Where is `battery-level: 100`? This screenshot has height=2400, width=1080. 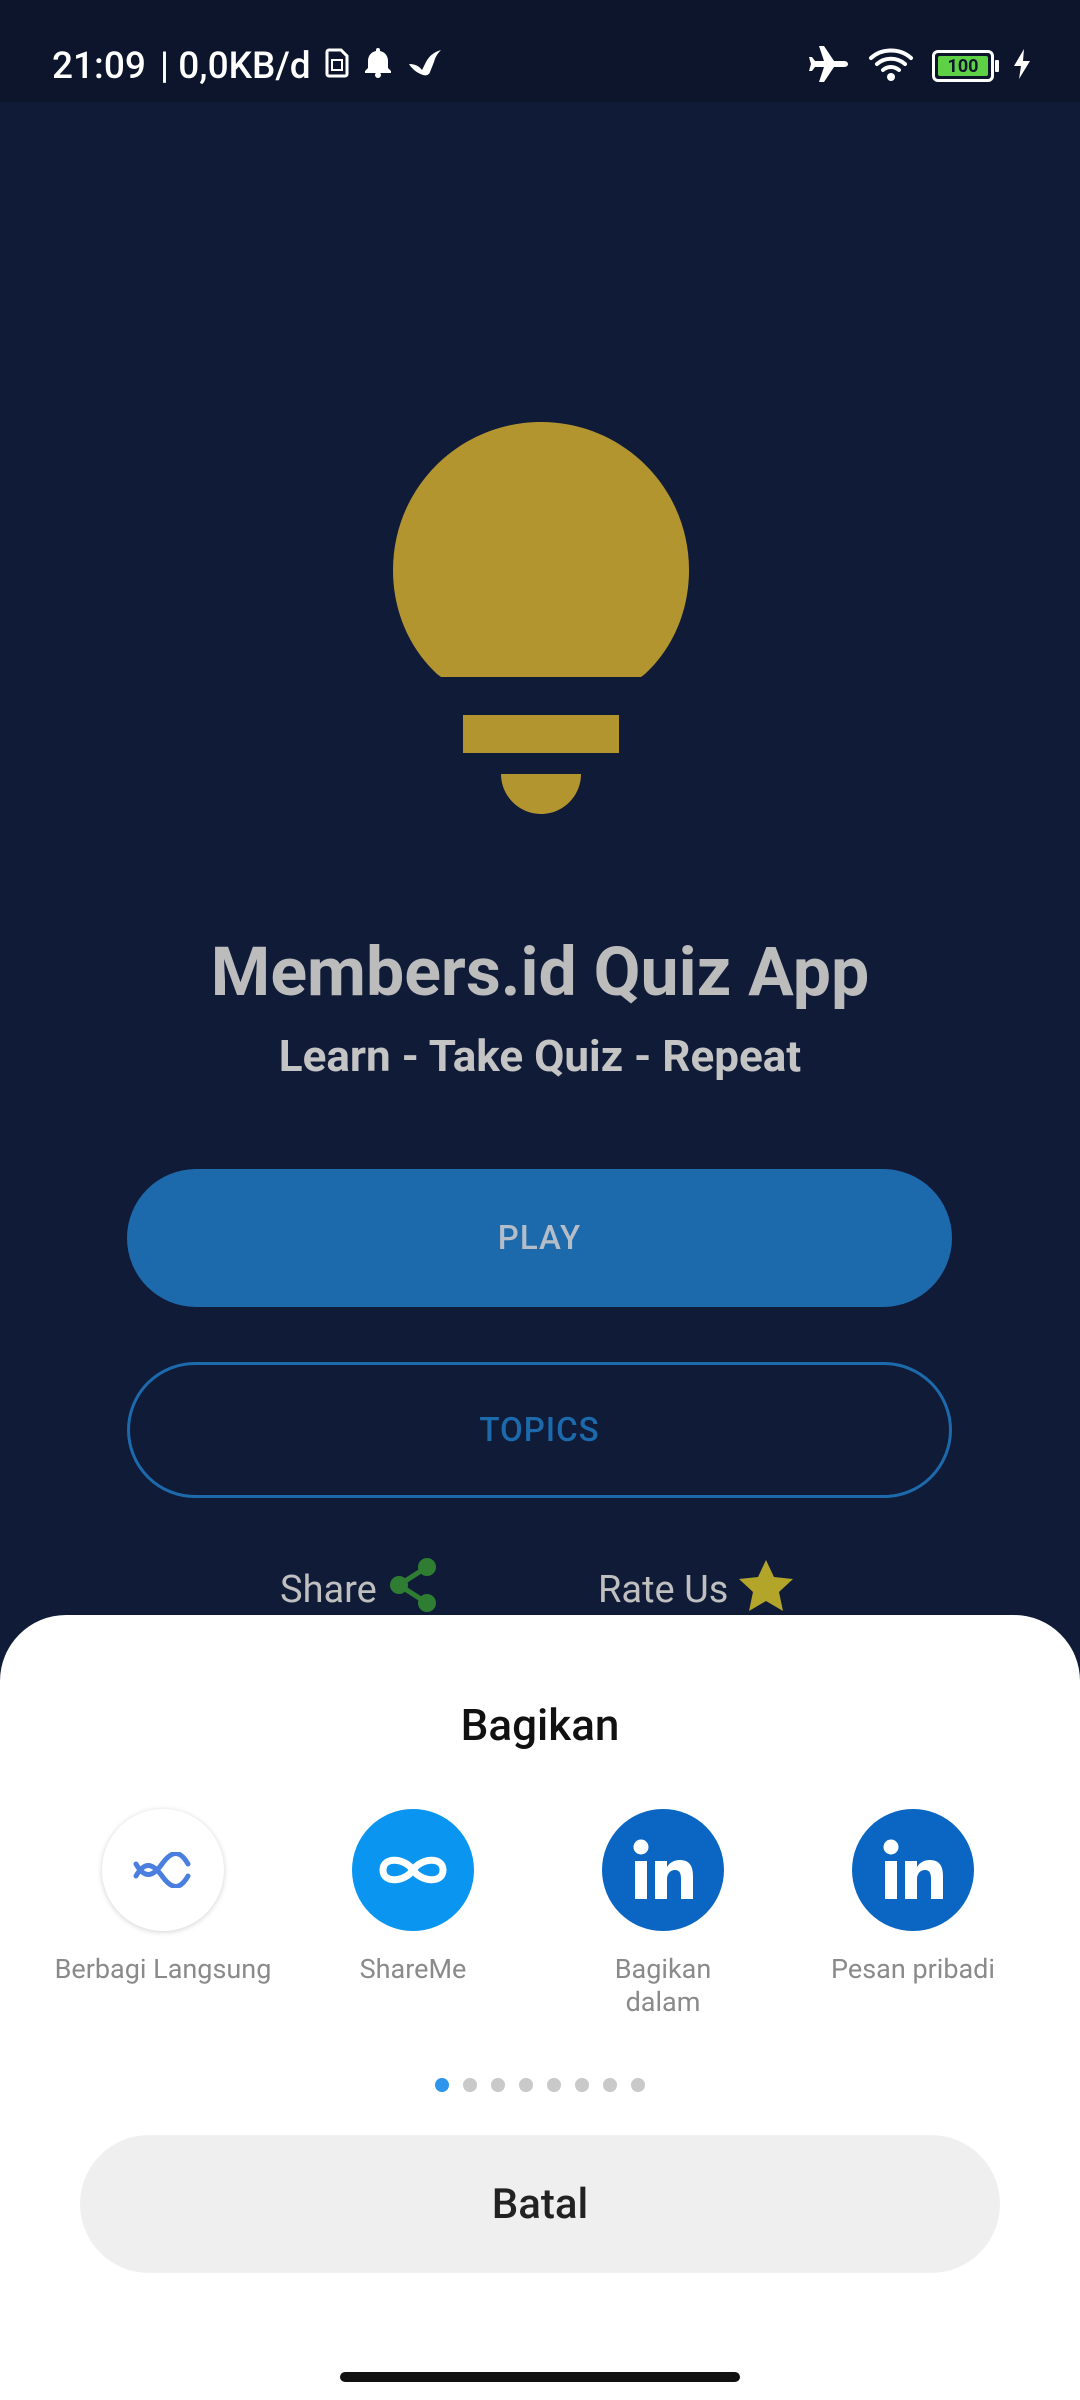
battery-level: 100 is located at coordinates (963, 66).